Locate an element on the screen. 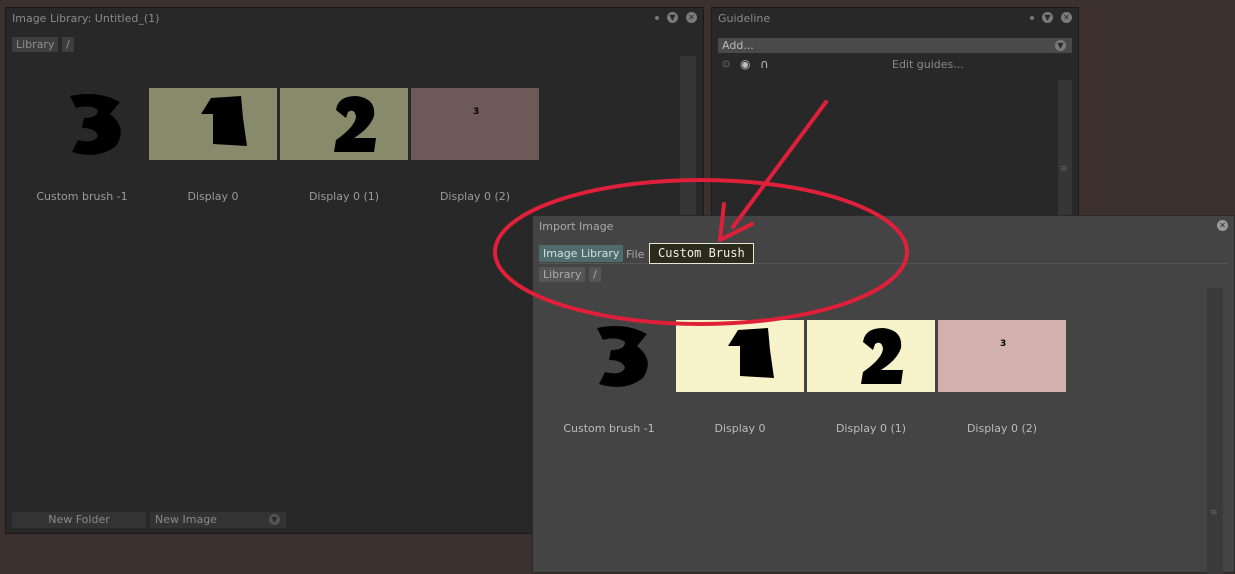  new-image-dropdown: New Image ▼ is located at coordinates (218, 520).